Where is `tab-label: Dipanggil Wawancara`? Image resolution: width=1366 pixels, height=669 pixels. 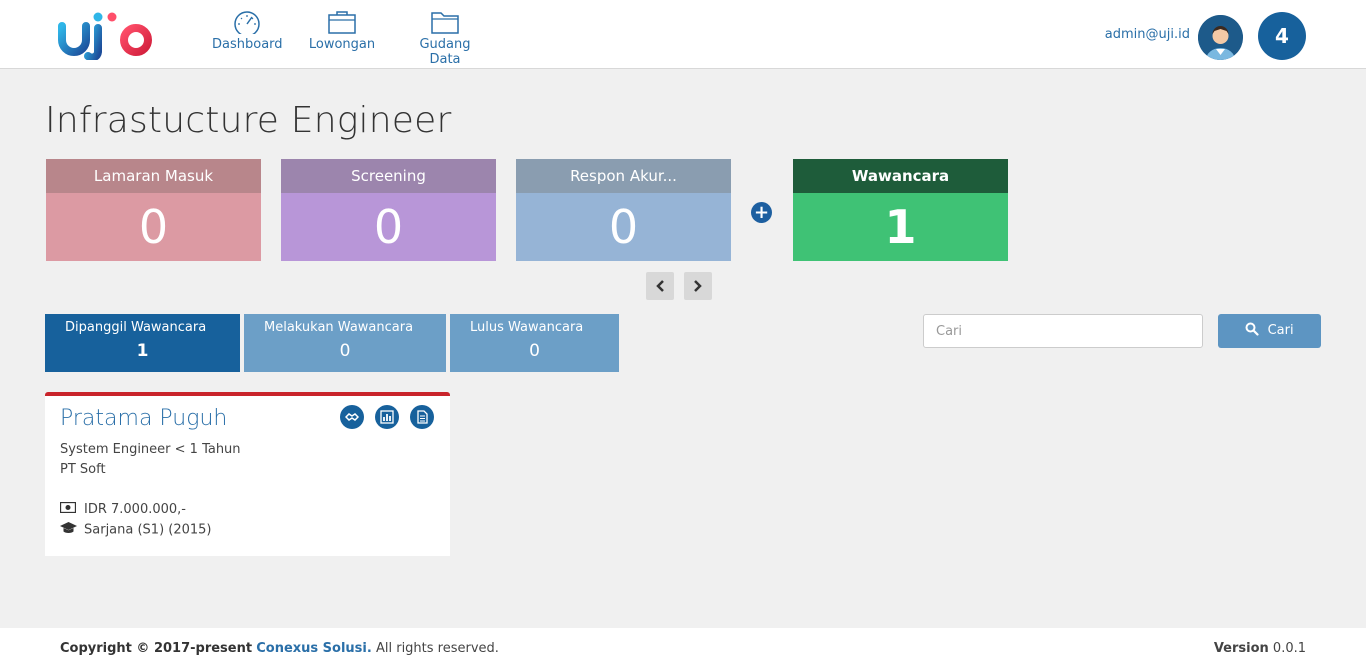 tab-label: Dipanggil Wawancara is located at coordinates (136, 327).